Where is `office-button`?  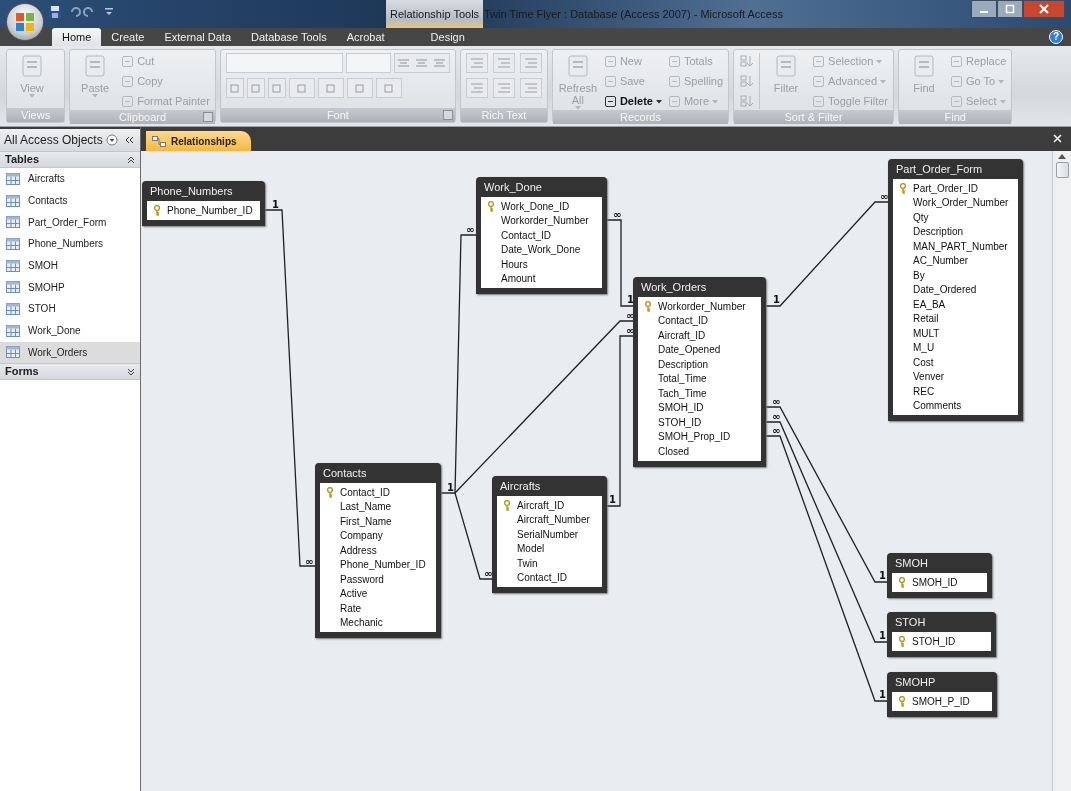
office-button is located at coordinates (25, 22).